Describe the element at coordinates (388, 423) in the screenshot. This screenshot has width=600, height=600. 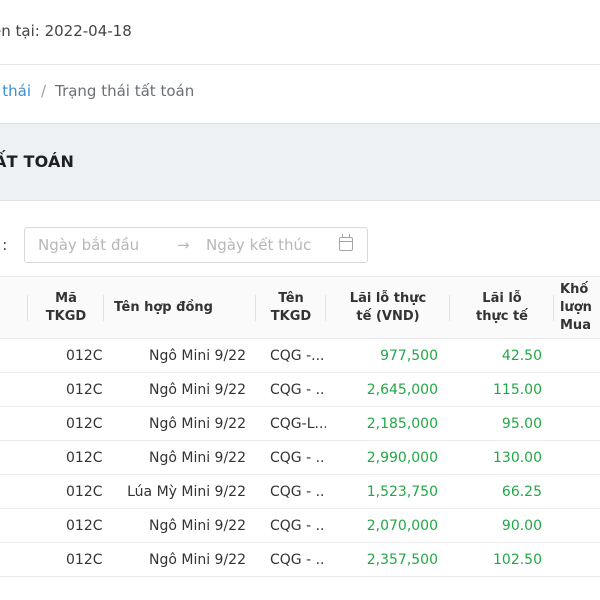
I see `cell-pnl-vnd: 2,185,000` at that location.